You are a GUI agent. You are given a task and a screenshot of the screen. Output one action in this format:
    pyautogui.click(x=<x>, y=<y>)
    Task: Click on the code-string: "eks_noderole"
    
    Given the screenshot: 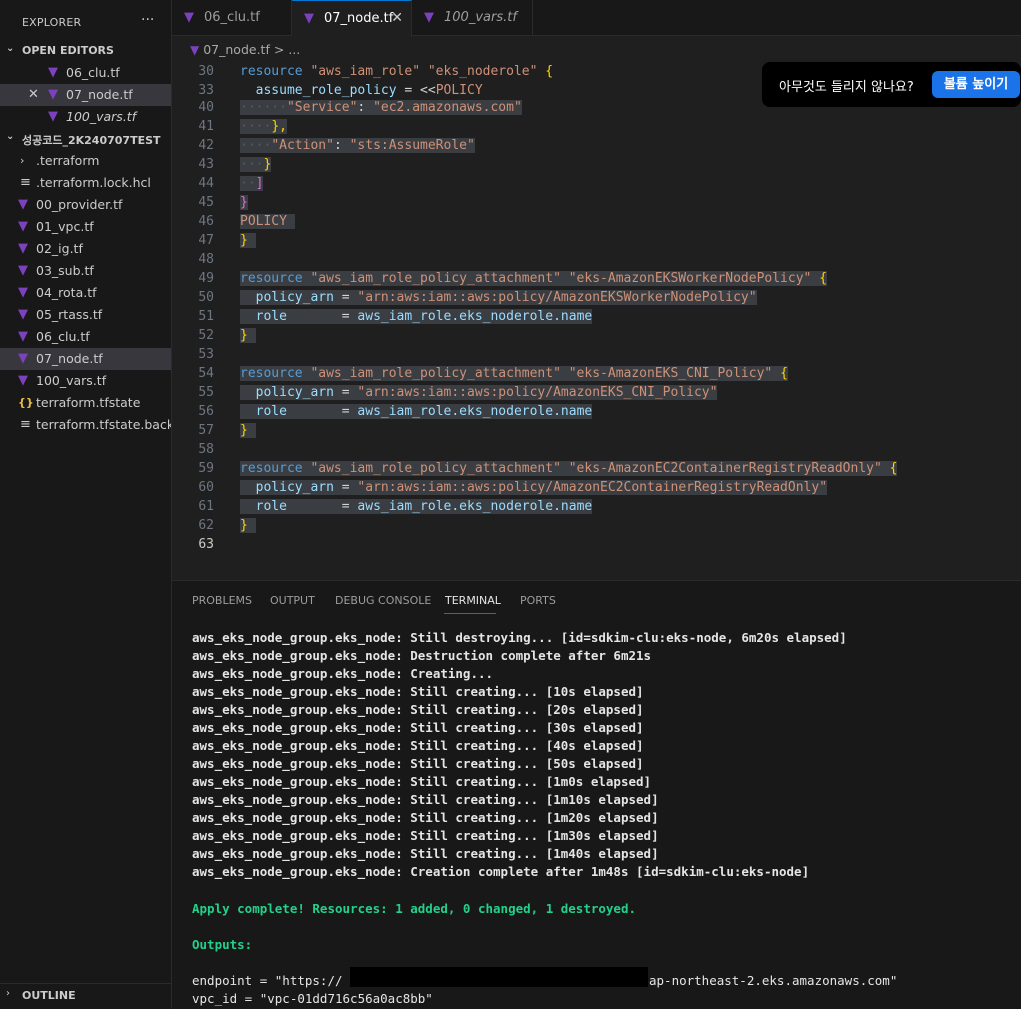 What is the action you would take?
    pyautogui.click(x=482, y=71)
    